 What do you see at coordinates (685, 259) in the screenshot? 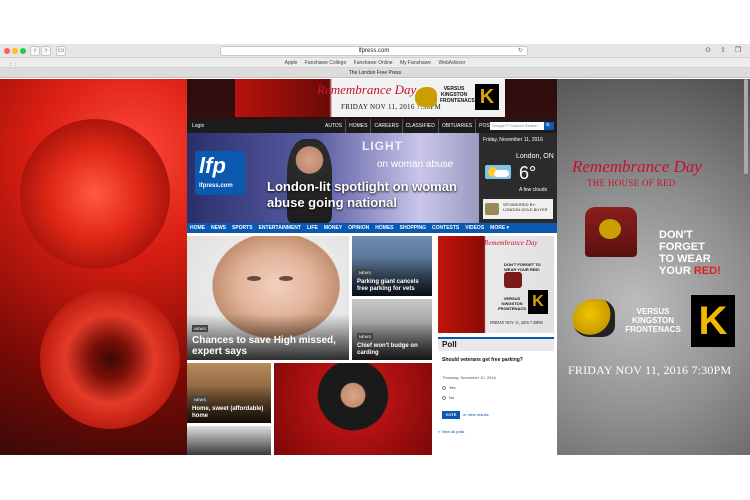
I see `tagline-line: TO WEAR` at bounding box center [685, 259].